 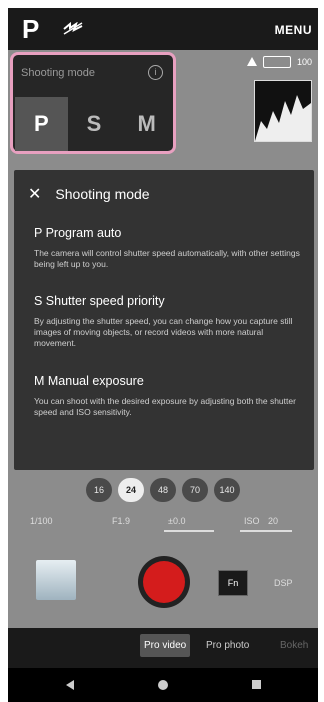 I want to click on gallery-thumbnail, so click(x=56, y=580).